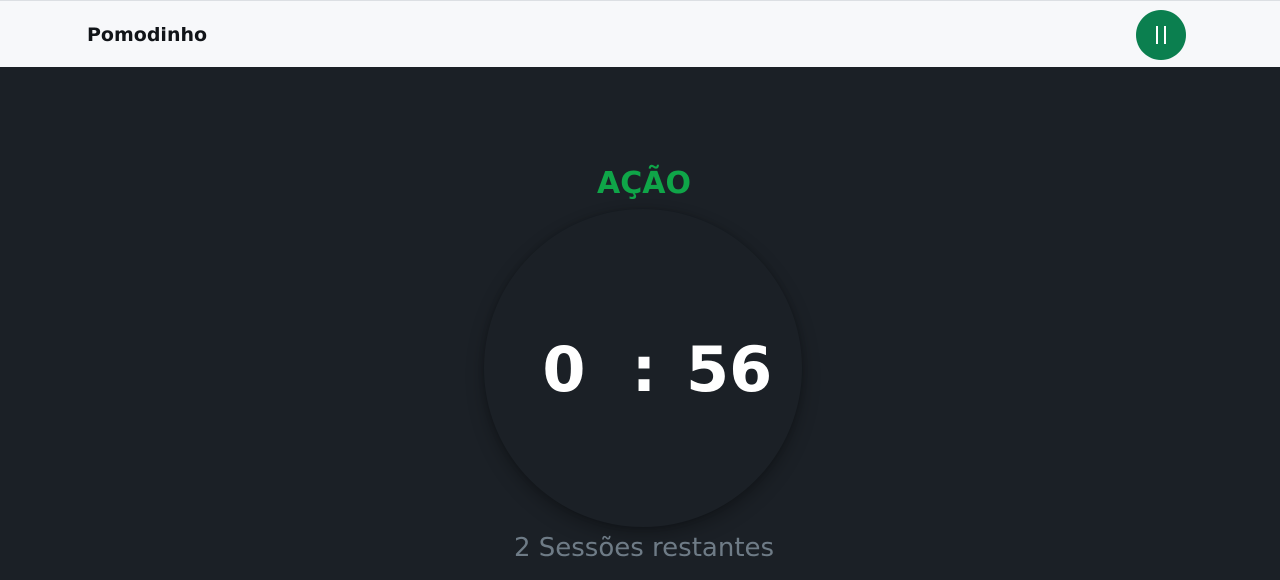 Image resolution: width=1280 pixels, height=580 pixels. What do you see at coordinates (147, 35) in the screenshot?
I see `app-brand: Pomodinho` at bounding box center [147, 35].